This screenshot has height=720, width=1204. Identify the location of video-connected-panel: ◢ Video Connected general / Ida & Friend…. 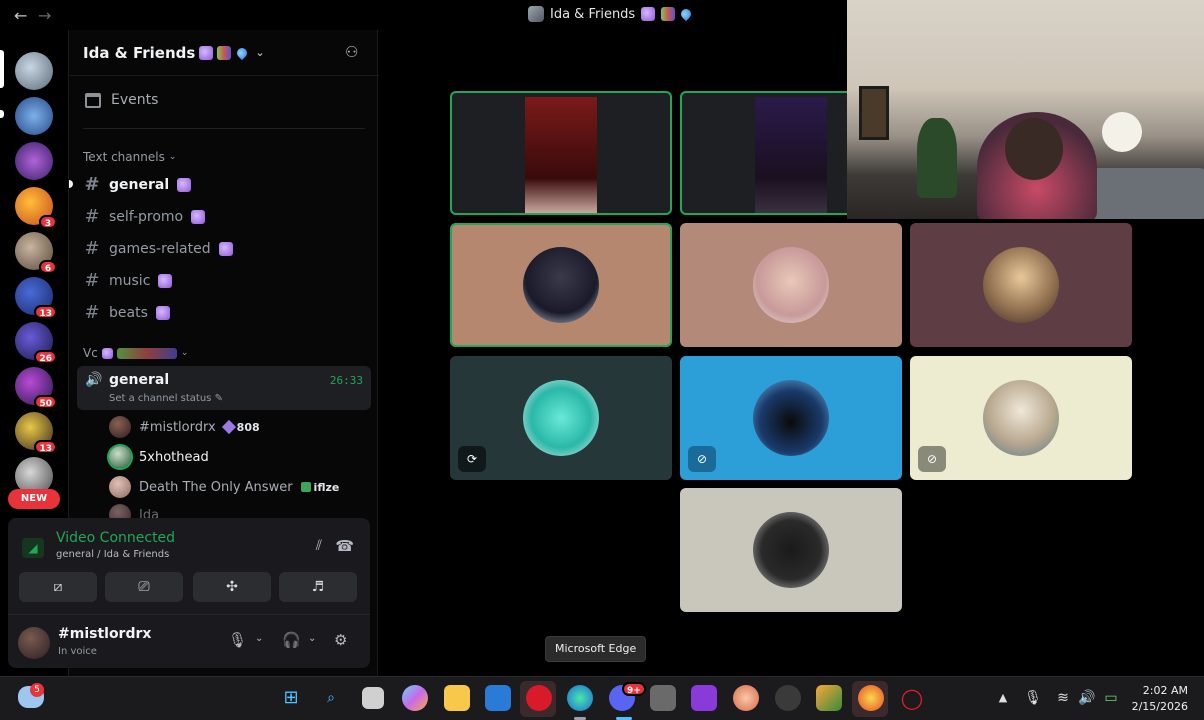
(189, 566).